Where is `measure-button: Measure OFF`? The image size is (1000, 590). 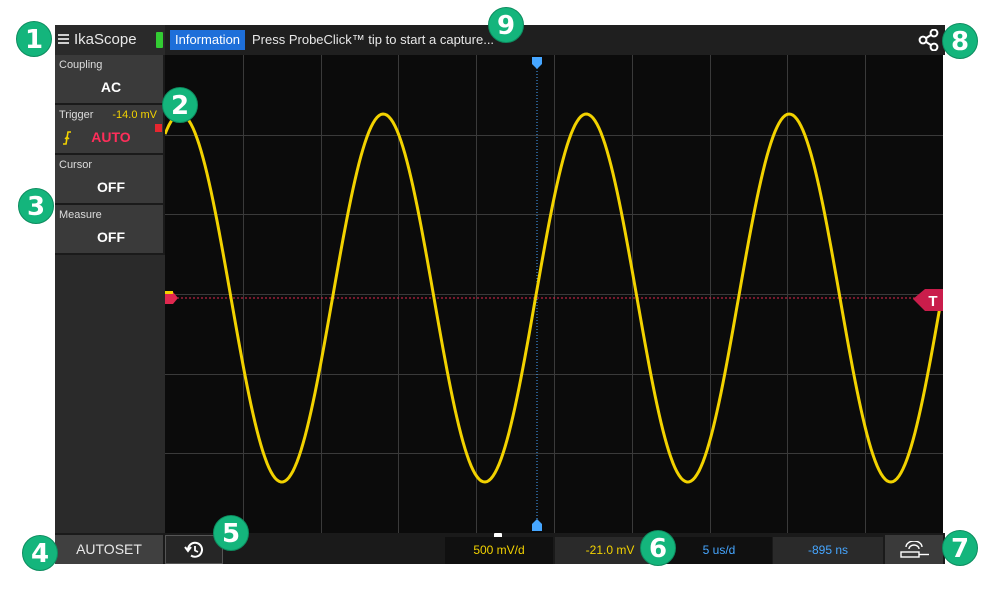
measure-button: Measure OFF is located at coordinates (110, 230).